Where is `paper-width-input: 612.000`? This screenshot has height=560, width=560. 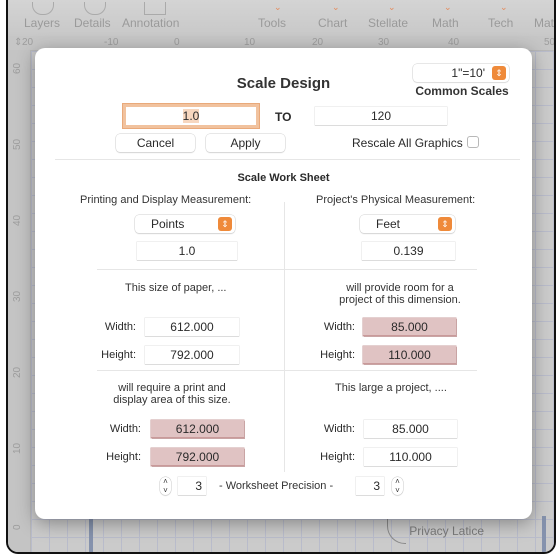
paper-width-input: 612.000 is located at coordinates (192, 327).